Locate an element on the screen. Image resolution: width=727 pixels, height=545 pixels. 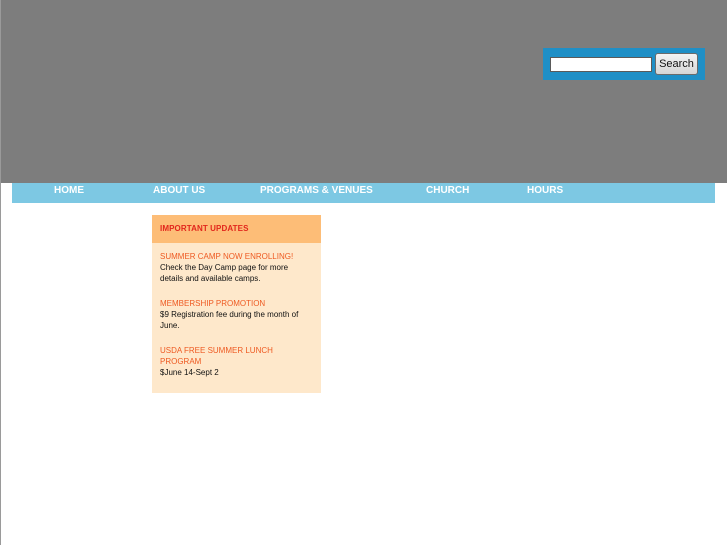
nav-item-church: CHURCH is located at coordinates (447, 191).